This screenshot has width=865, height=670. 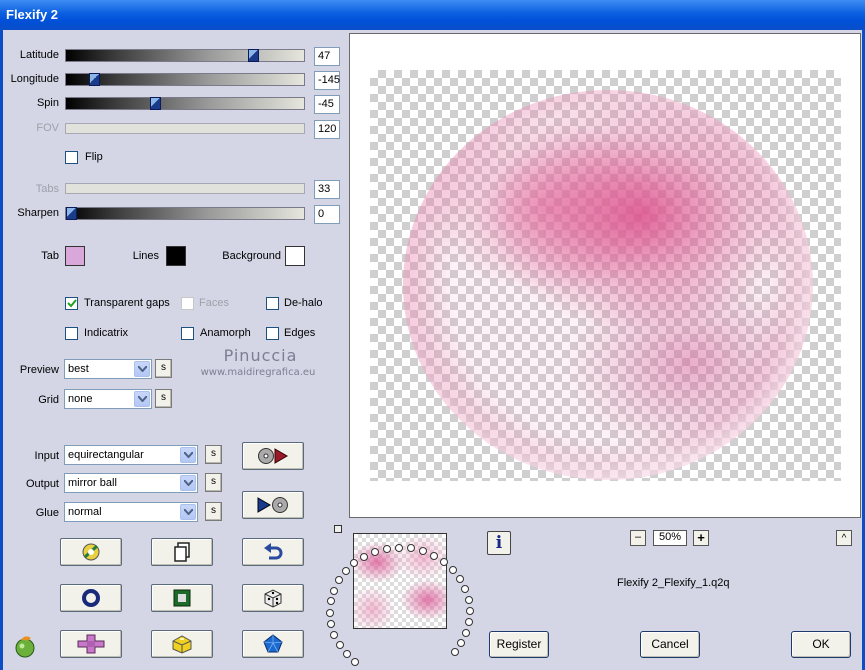 I want to click on info-button: i, so click(x=499, y=543).